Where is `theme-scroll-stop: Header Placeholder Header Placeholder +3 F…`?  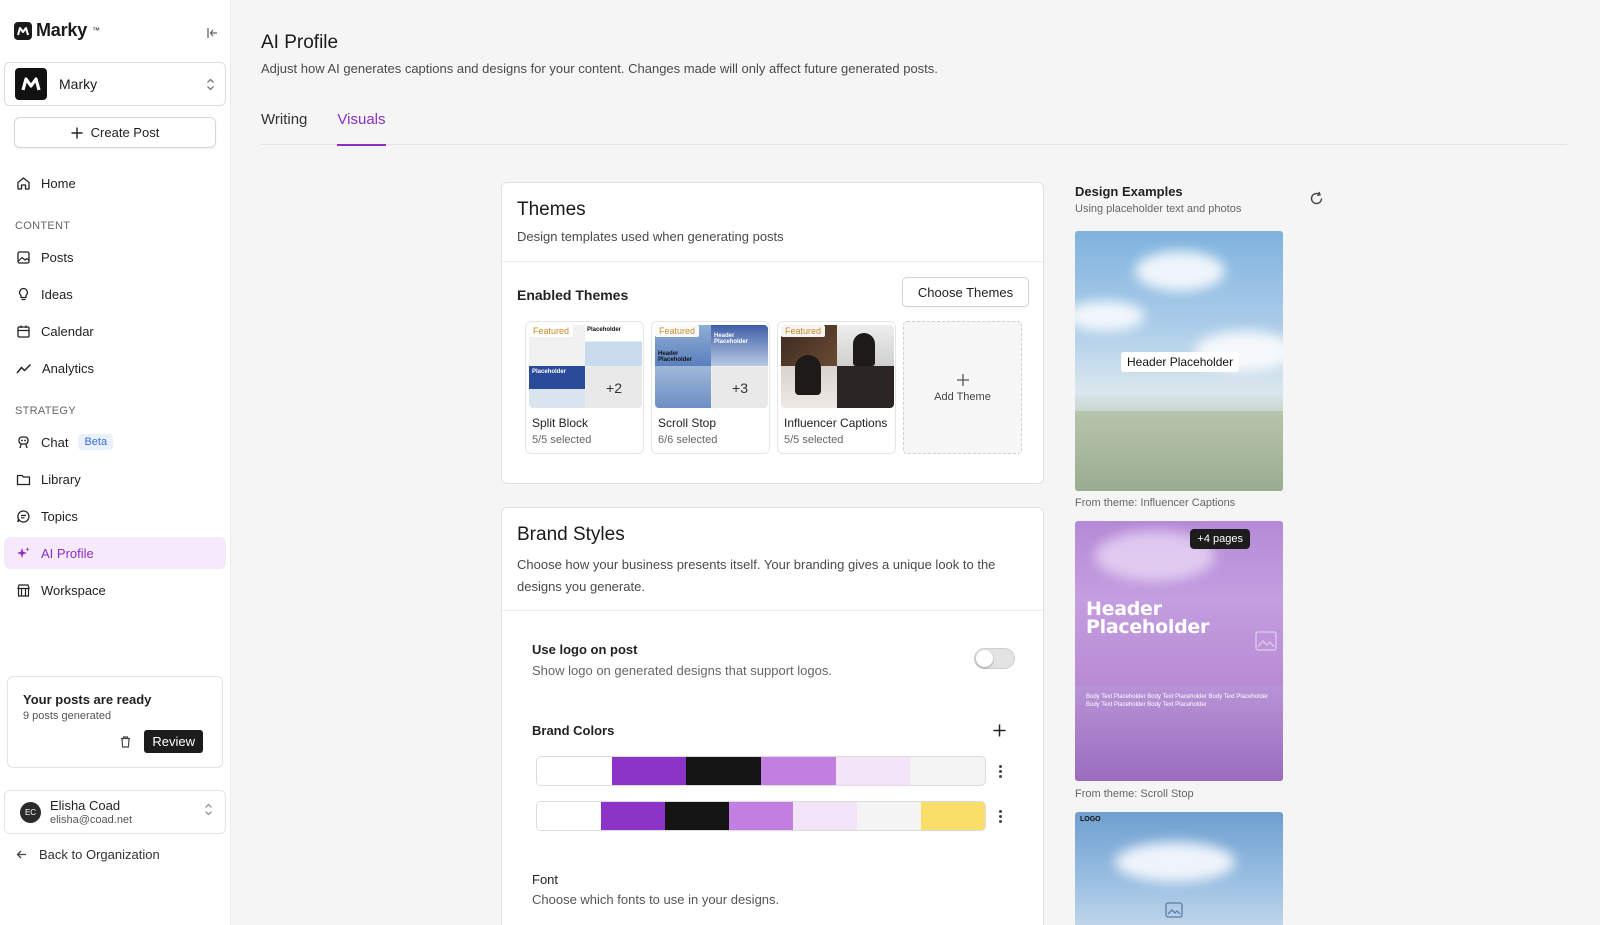
theme-scroll-stop: Header Placeholder Header Placeholder +3 F… is located at coordinates (710, 387).